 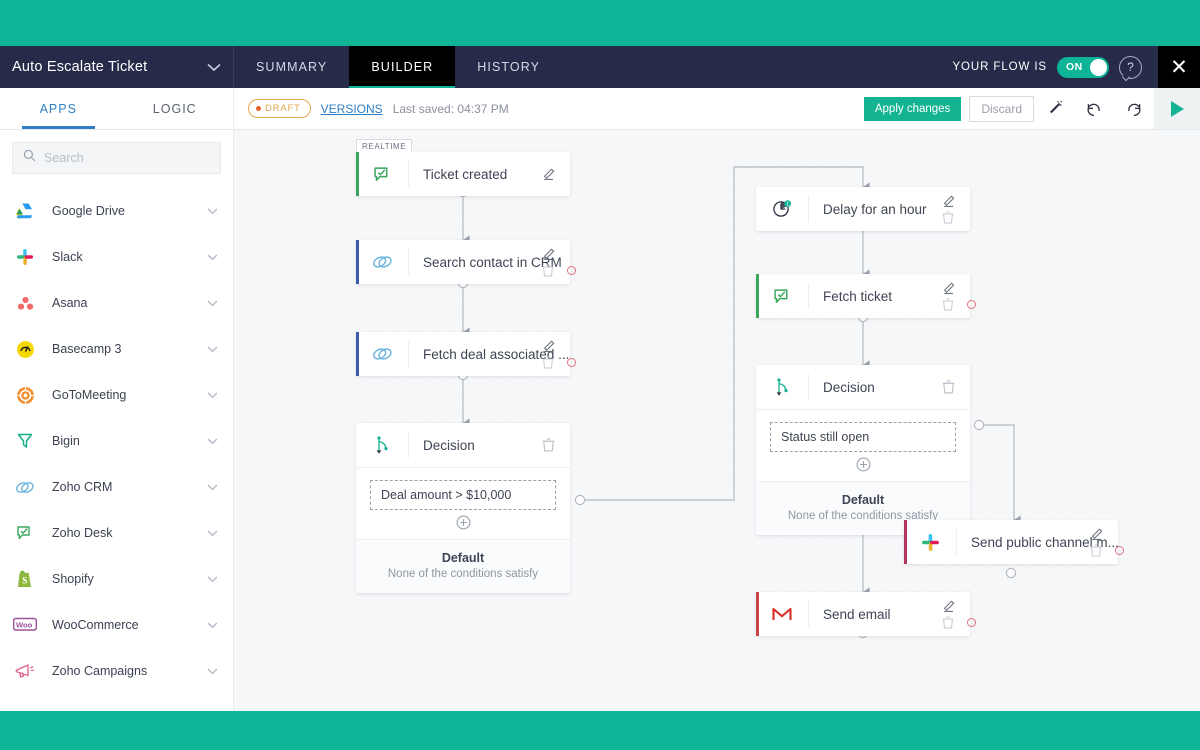 What do you see at coordinates (1052, 67) in the screenshot?
I see `header-right-group: YOUR FLOW IS ON ?` at bounding box center [1052, 67].